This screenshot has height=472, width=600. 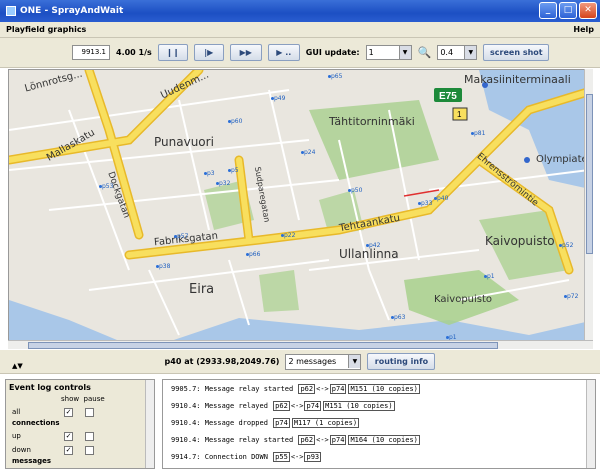 I want to click on maximize-button: □, so click(x=568, y=10).